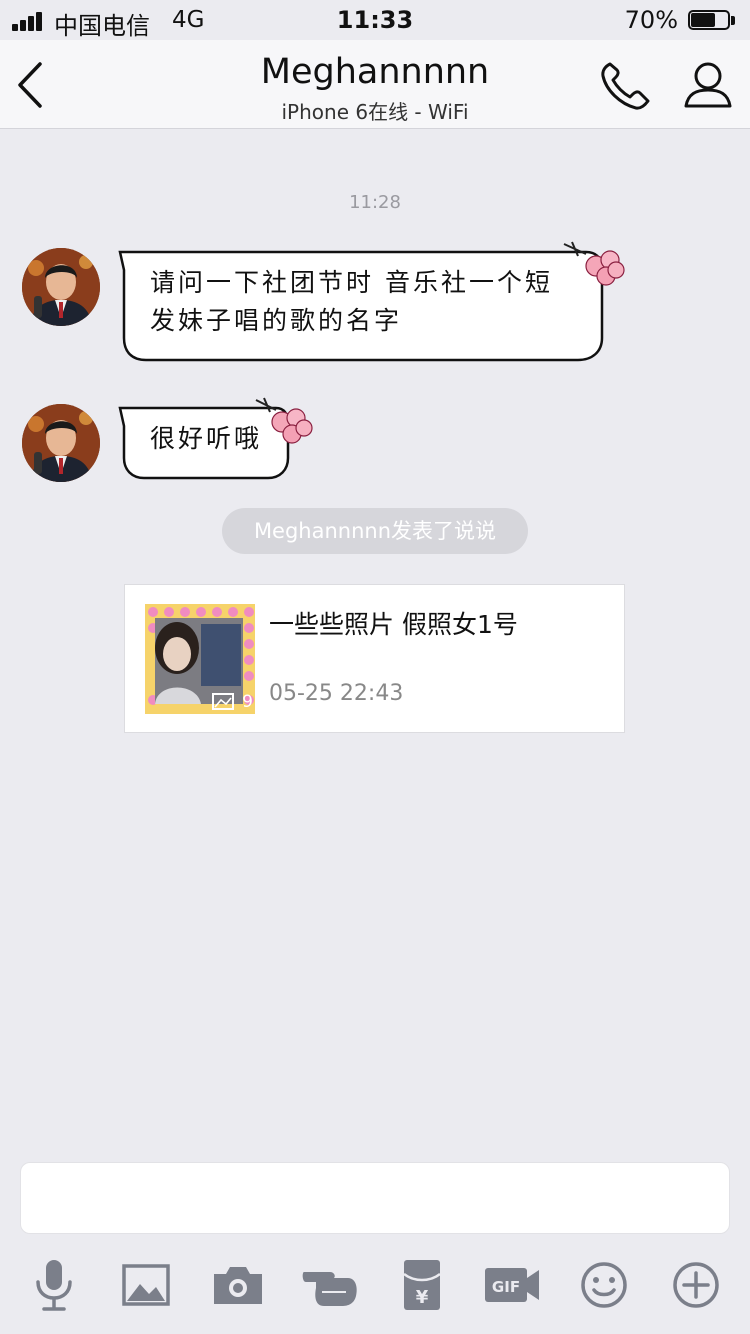 This screenshot has width=750, height=1334. I want to click on message-bubble: 请问一下社团节时 音乐社一个短 发妹子唱的歌的名字, so click(372, 302).